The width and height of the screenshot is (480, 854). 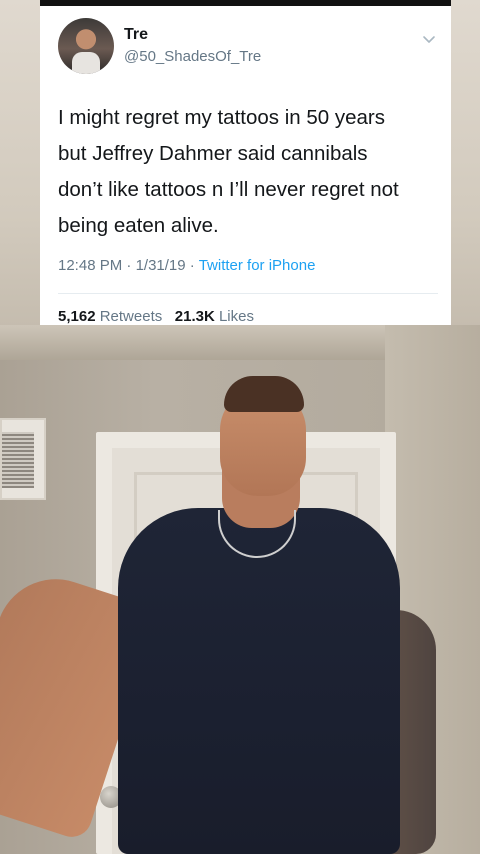 I want to click on tweet-line: I might regret my tattoos in 50 years, so click(x=221, y=117).